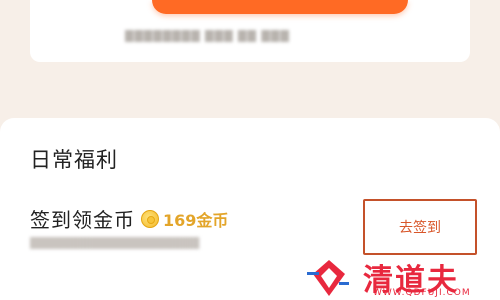 This screenshot has width=500, height=300. I want to click on go-checkin-label: 去签到, so click(420, 228).